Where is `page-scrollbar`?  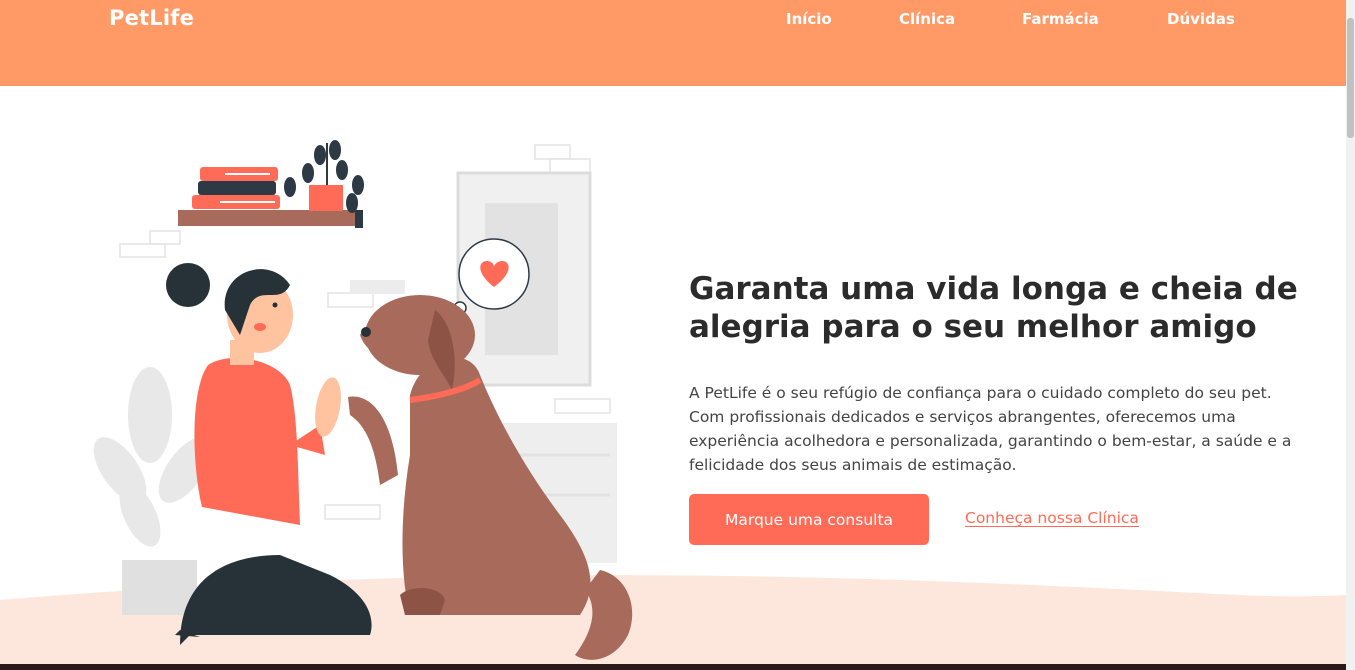 page-scrollbar is located at coordinates (1350, 335).